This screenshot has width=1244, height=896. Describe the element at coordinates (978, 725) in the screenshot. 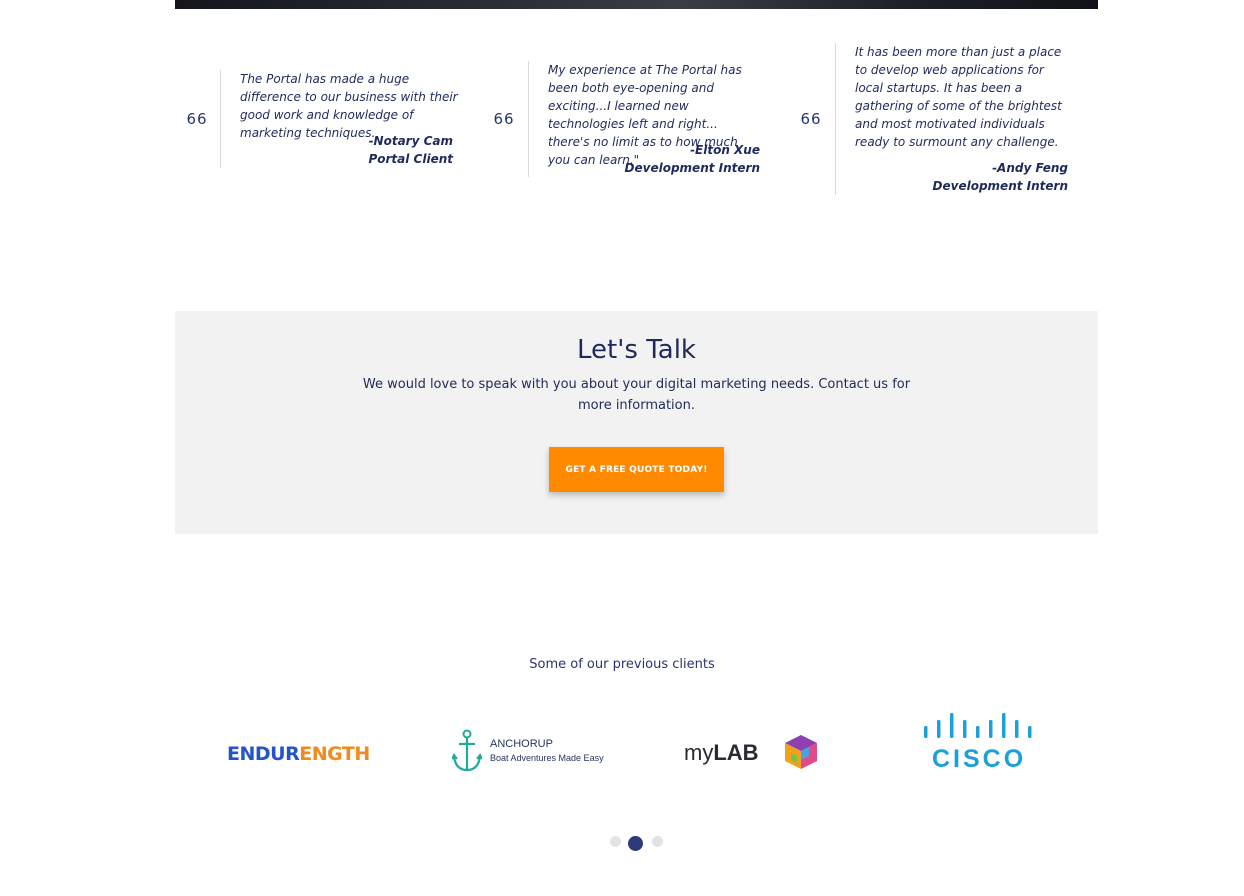

I see `cisco-bars-icon` at that location.